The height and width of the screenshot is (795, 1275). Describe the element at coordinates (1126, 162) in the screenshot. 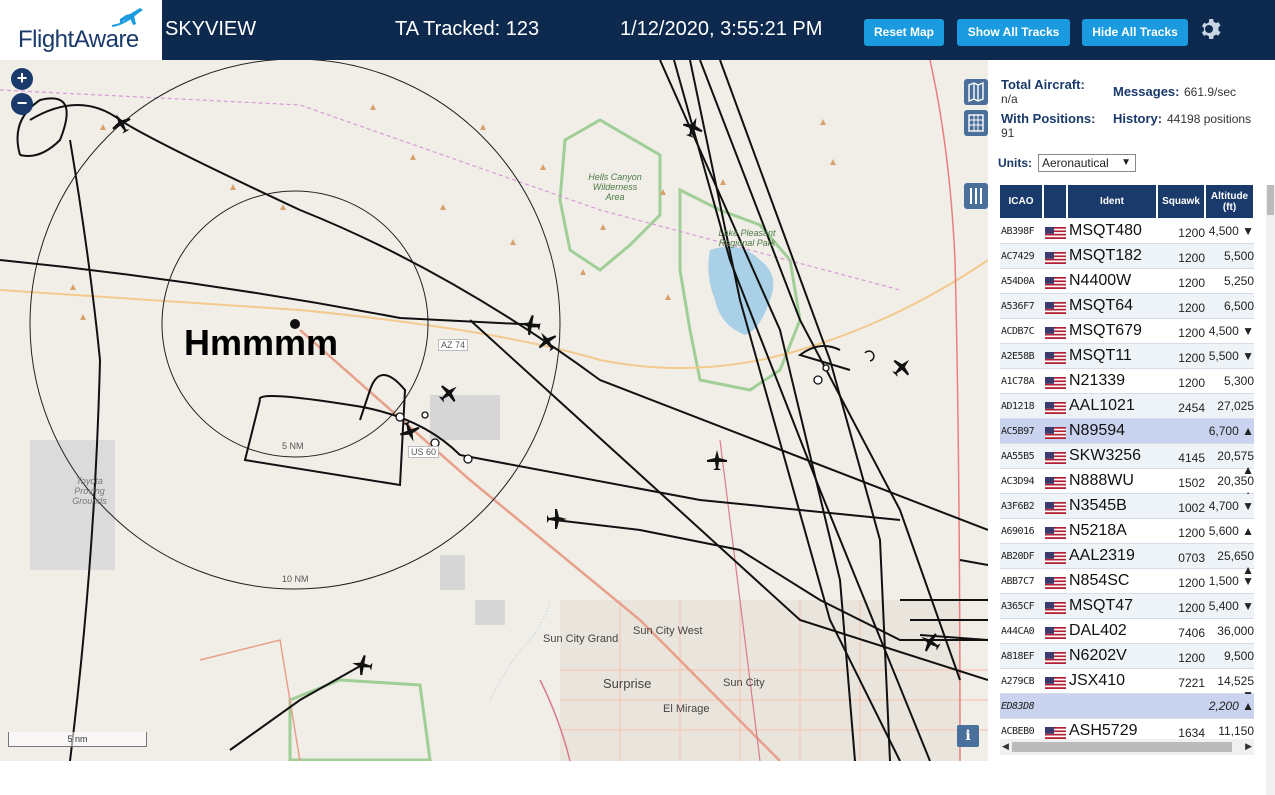

I see `chevron-down-icon: ▼` at that location.